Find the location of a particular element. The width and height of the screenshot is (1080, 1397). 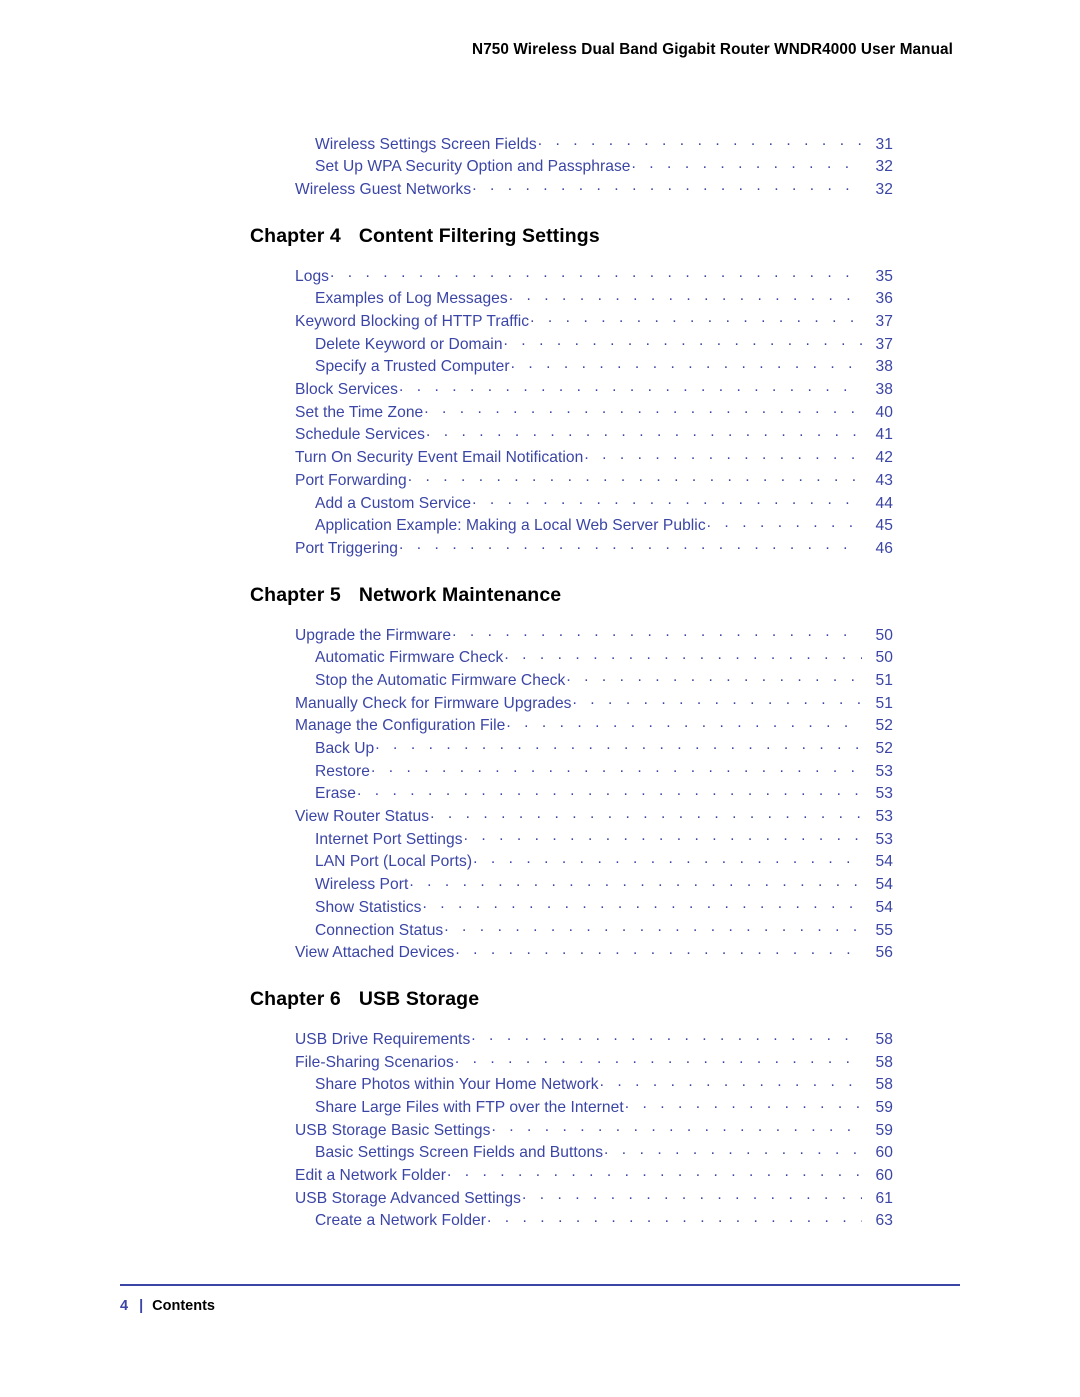

toc-entry-port-triggering: Port Triggering 46 is located at coordinates (540, 548).